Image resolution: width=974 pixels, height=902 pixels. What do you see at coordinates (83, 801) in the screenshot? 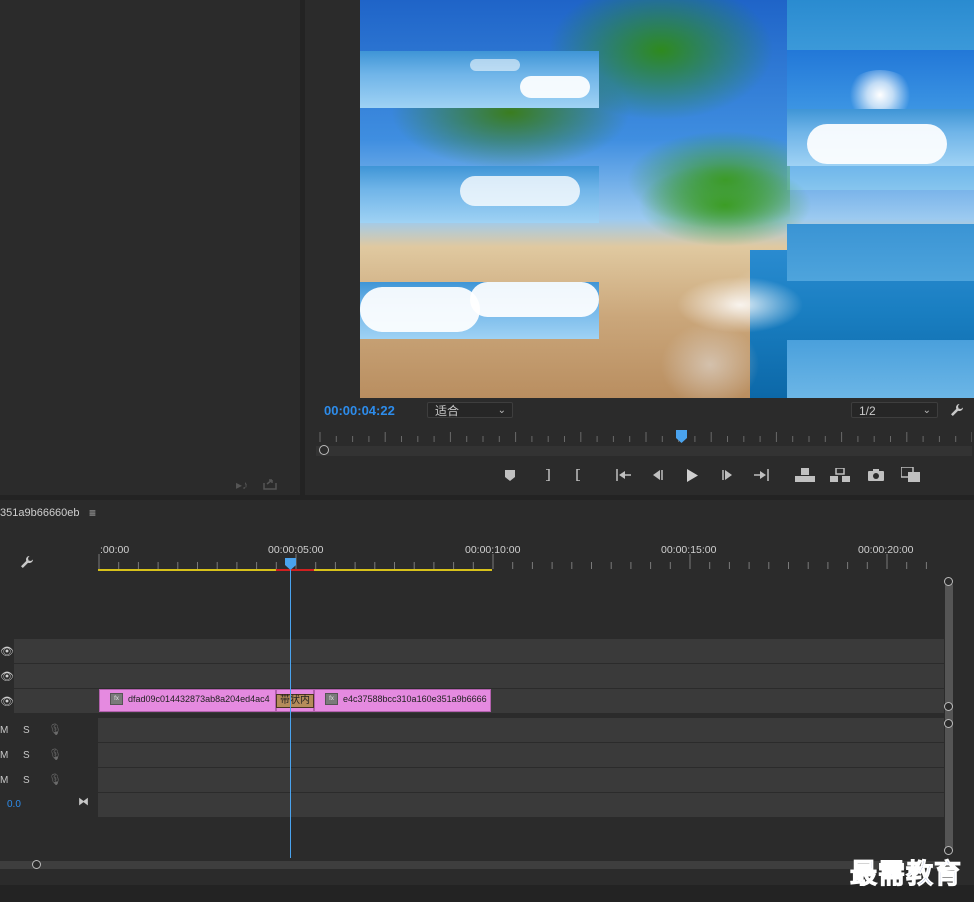
I see `master-bowtie-icon: ⧓` at bounding box center [83, 801].